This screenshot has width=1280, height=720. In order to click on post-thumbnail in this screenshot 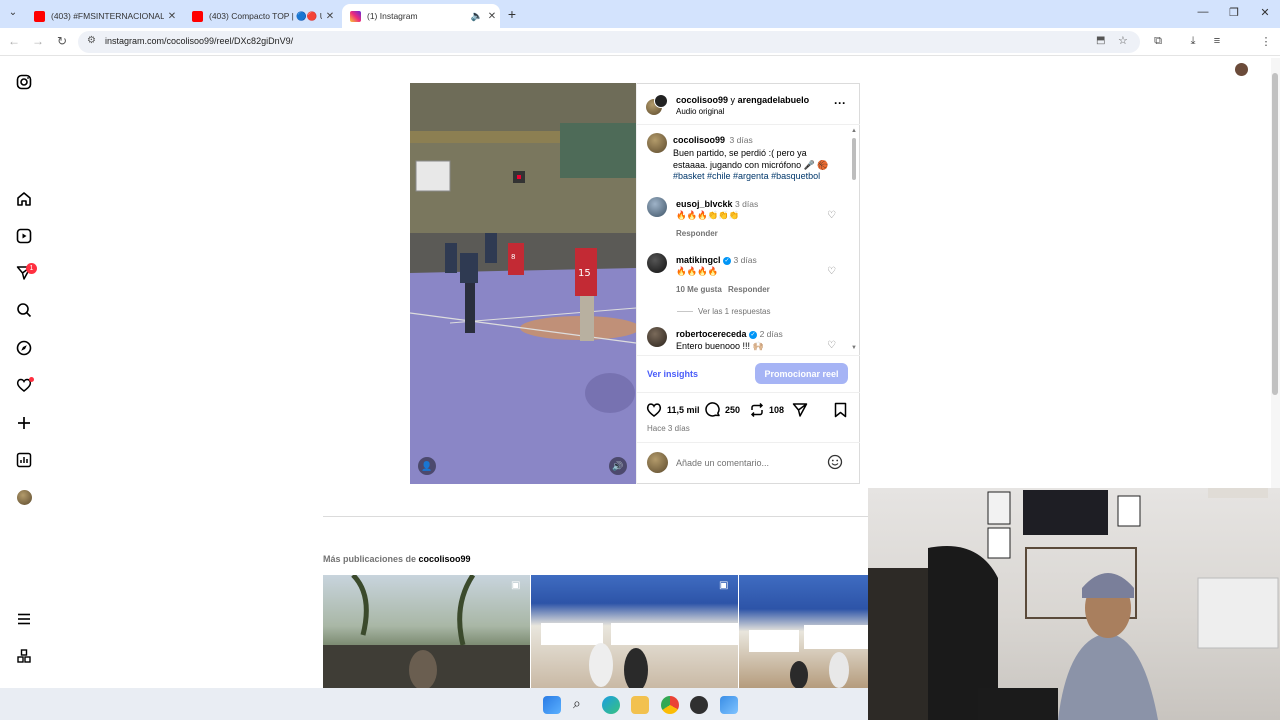, I will do `click(803, 631)`.